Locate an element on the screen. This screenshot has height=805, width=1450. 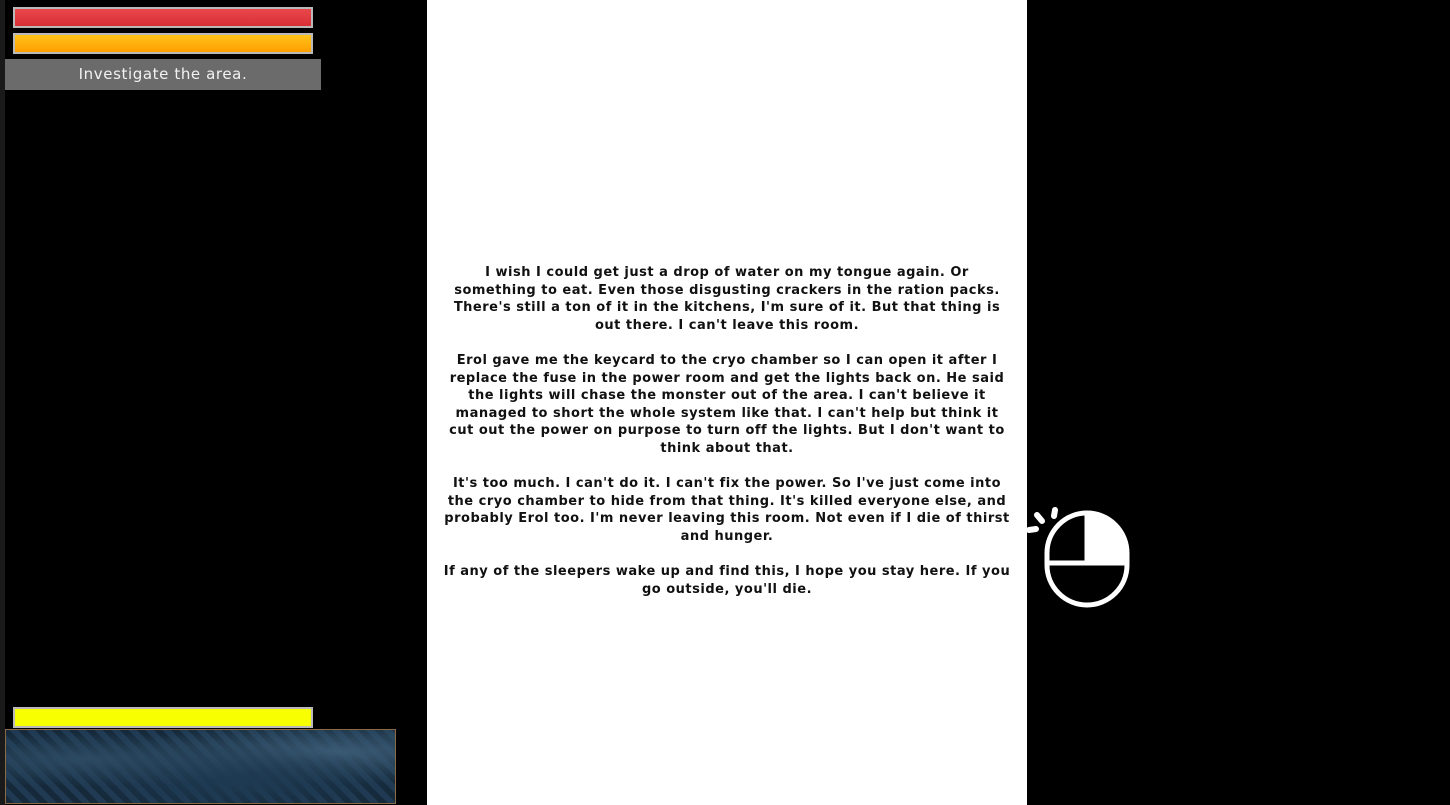
flashlight-battery-bar is located at coordinates (163, 717).